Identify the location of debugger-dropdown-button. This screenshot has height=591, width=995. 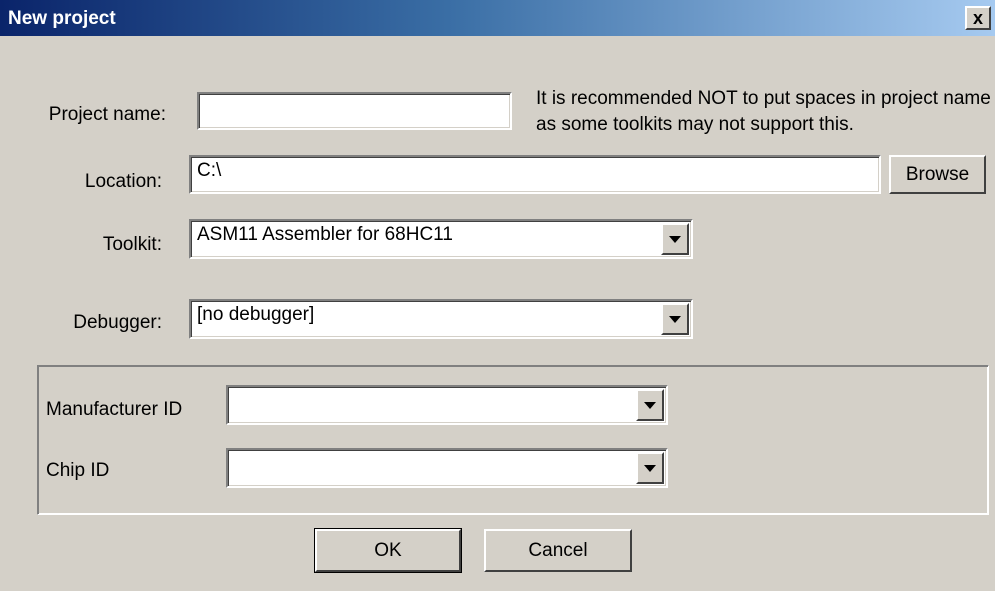
(675, 319).